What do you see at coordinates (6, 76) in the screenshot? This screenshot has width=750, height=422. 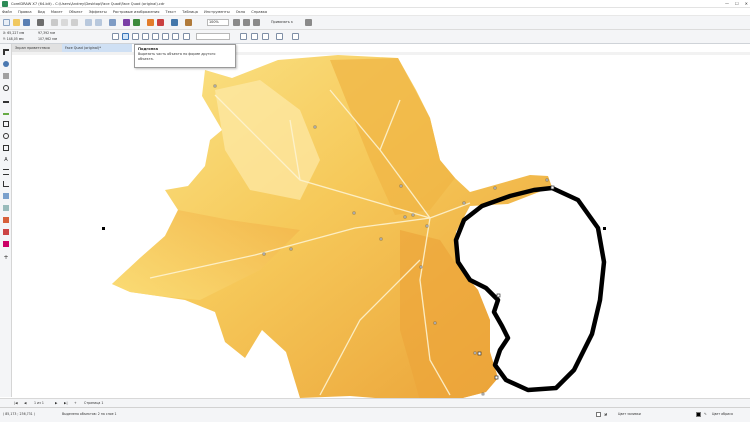 I see `crop-tool-icon` at bounding box center [6, 76].